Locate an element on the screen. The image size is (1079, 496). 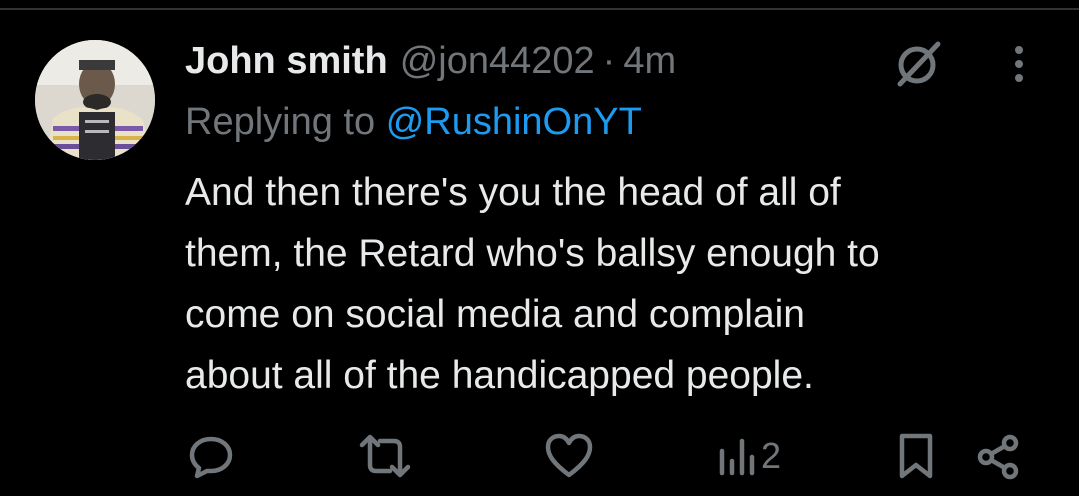
bookmark-button is located at coordinates (916, 456).